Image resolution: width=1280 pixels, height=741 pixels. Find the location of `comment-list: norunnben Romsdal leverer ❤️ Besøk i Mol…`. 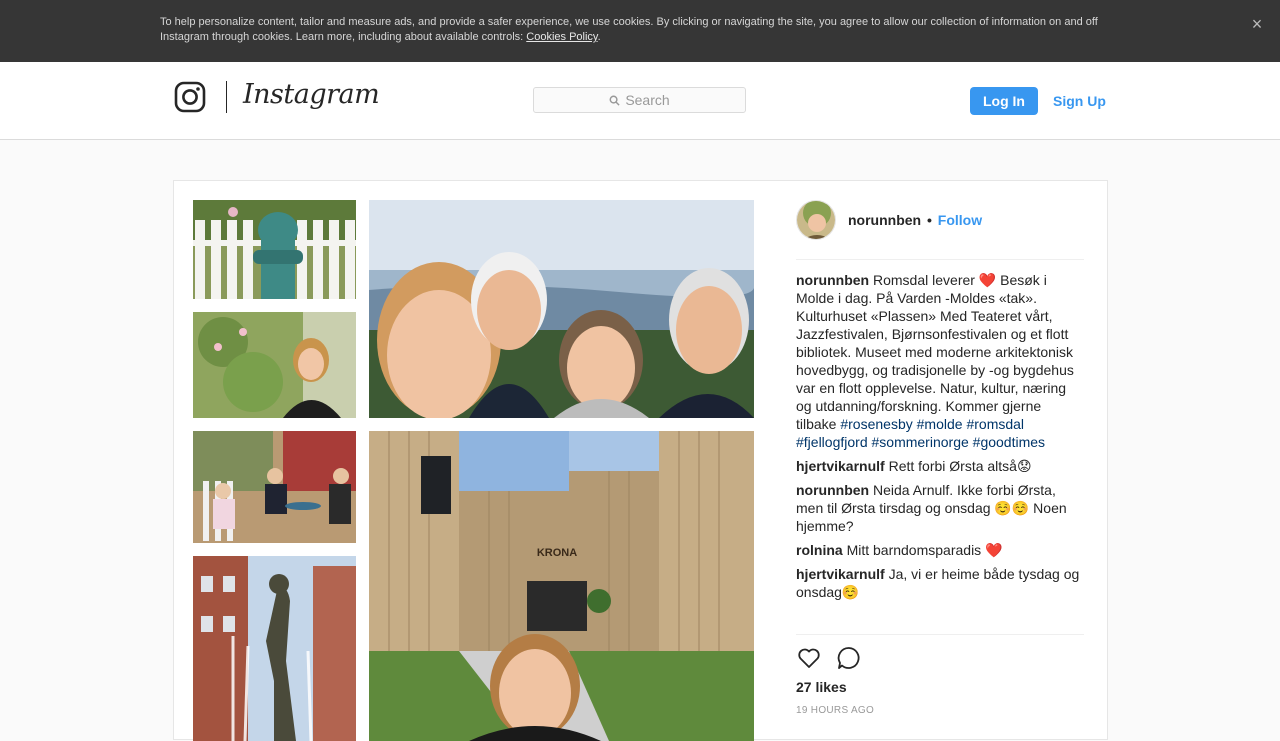

comment-list: norunnben Romsdal leverer ❤️ Besøk i Mol… is located at coordinates (940, 439).